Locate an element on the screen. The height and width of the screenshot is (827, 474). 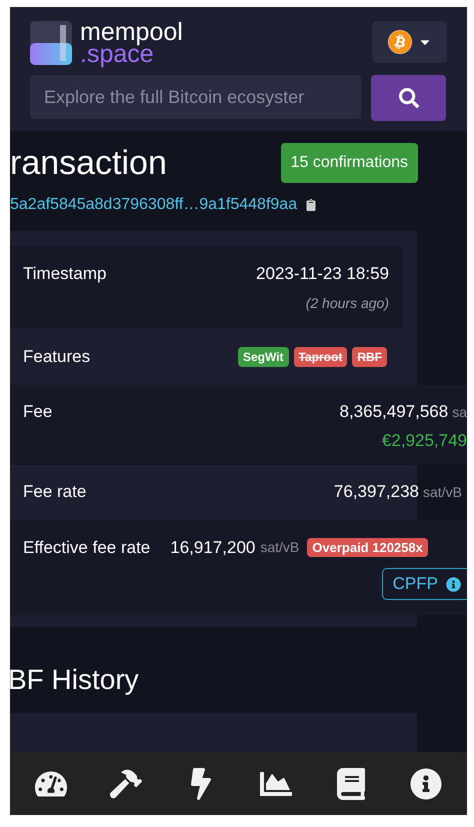
transaction-id: 5a2af5845a8d3796308ff…9a1f5448f9aa is located at coordinates (154, 205).